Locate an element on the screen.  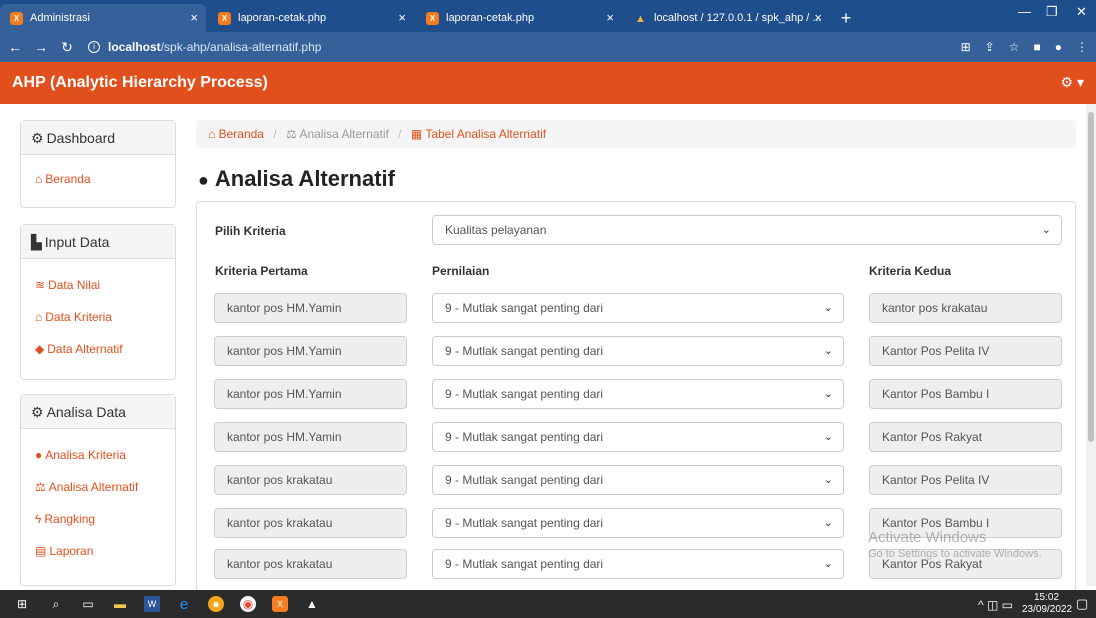
sidebar-item-data-nilai: ≋ Data Nilai is located at coordinates (98, 285).